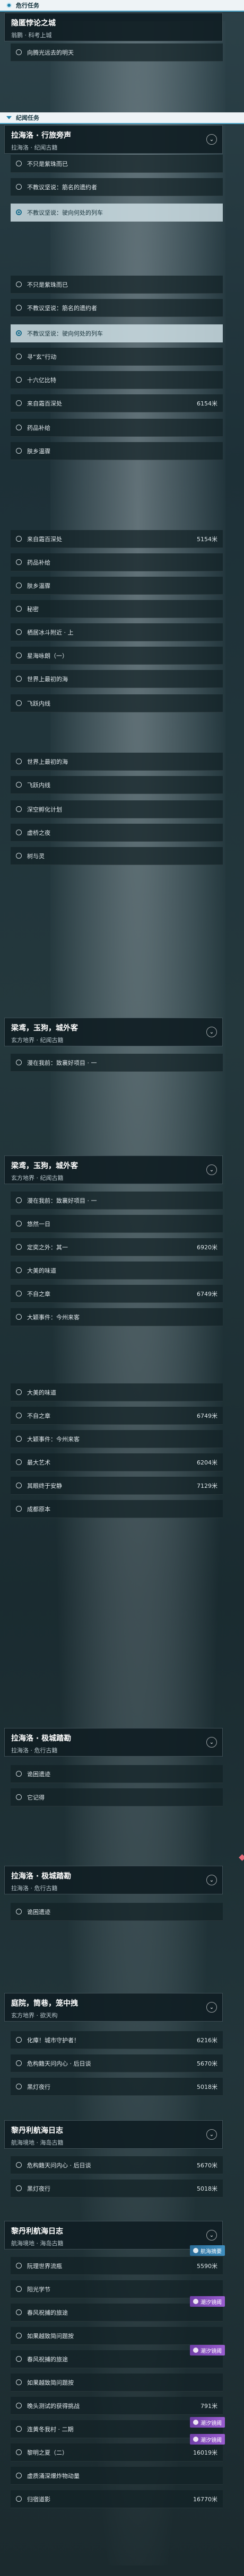 The width and height of the screenshot is (244, 2576). Describe the element at coordinates (117, 809) in the screenshot. I see `quest-step-row: 深空孵化计划` at that location.